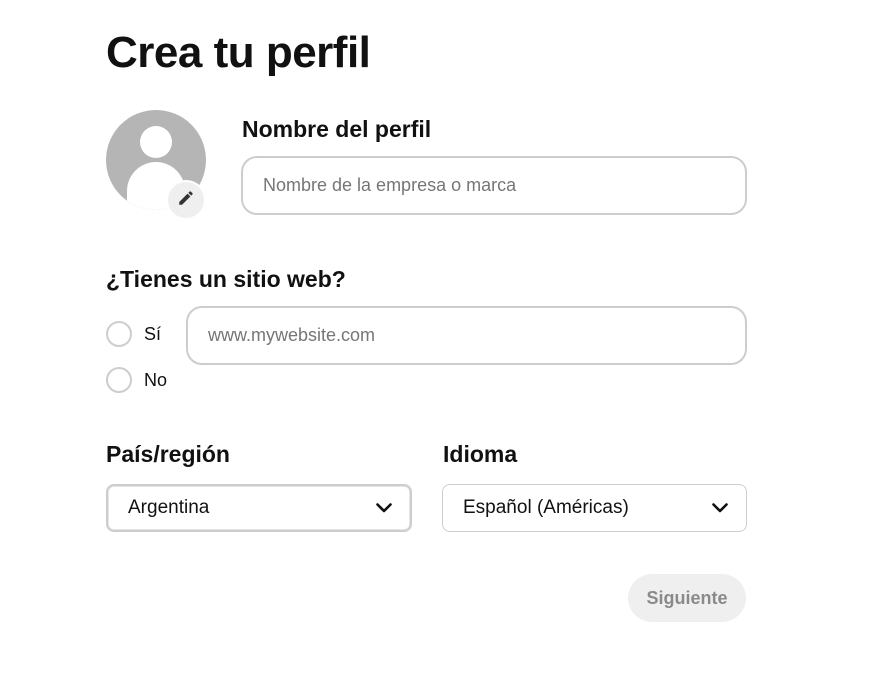  Describe the element at coordinates (119, 380) in the screenshot. I see `radio-no` at that location.